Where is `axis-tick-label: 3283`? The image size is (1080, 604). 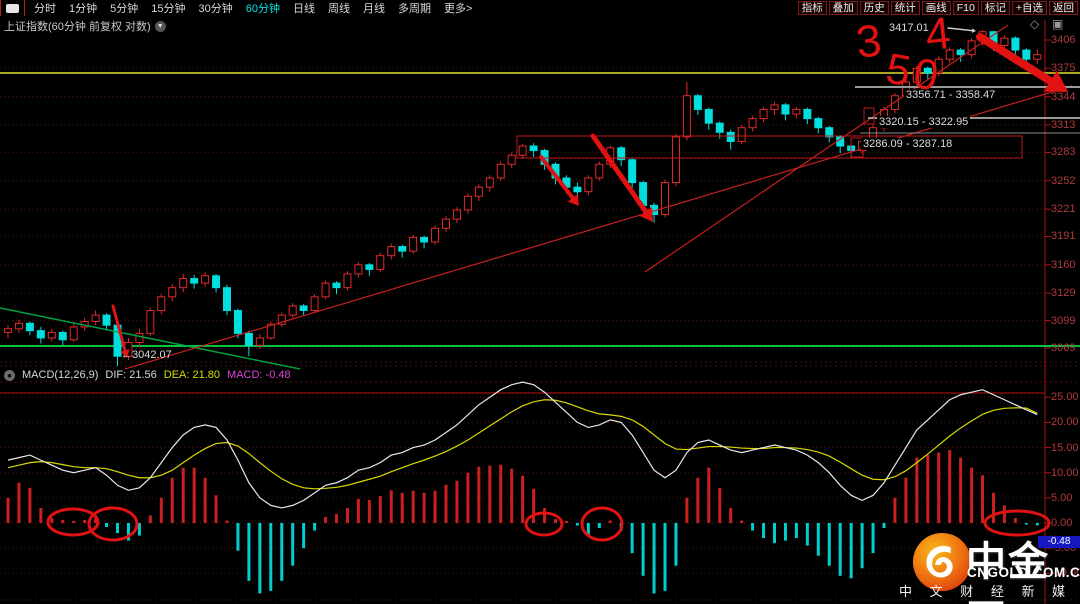
axis-tick-label: 3283 is located at coordinates (1063, 152).